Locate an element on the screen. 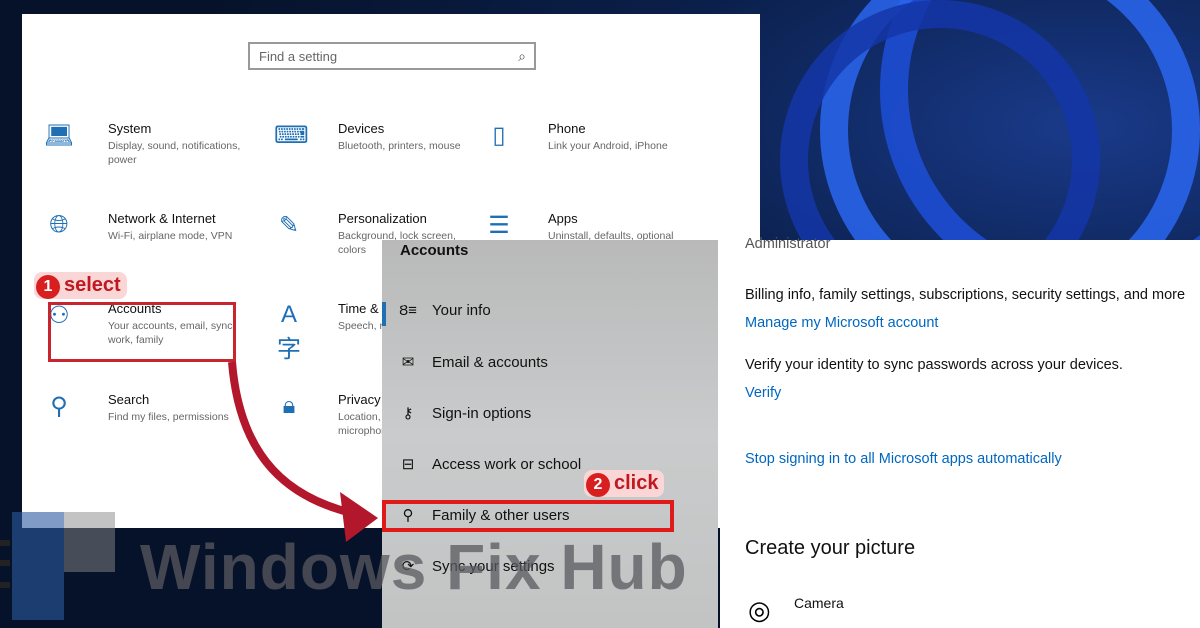  camera-icon: ◎ is located at coordinates (759, 610).